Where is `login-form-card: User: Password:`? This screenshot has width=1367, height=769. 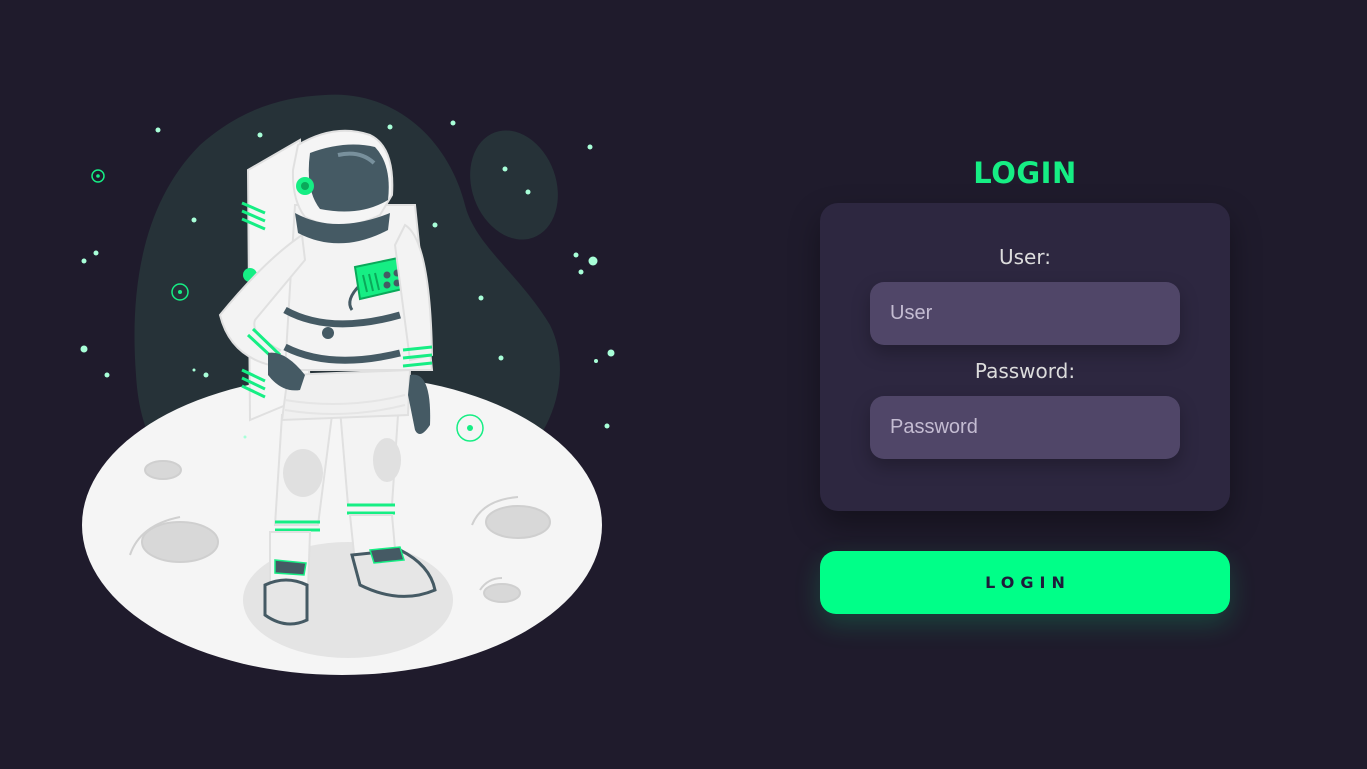 login-form-card: User: Password: is located at coordinates (1025, 357).